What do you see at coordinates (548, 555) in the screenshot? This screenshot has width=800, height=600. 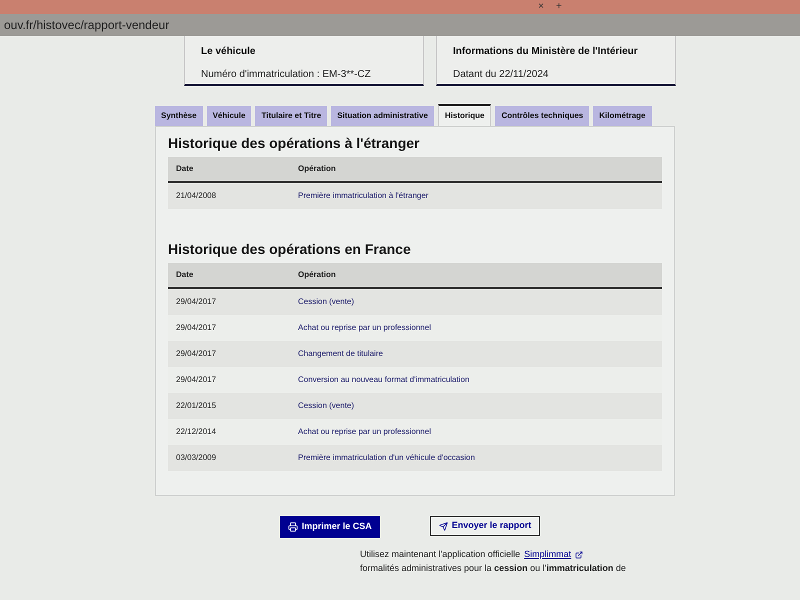 I see `simplimmat-link: Simplimmat` at bounding box center [548, 555].